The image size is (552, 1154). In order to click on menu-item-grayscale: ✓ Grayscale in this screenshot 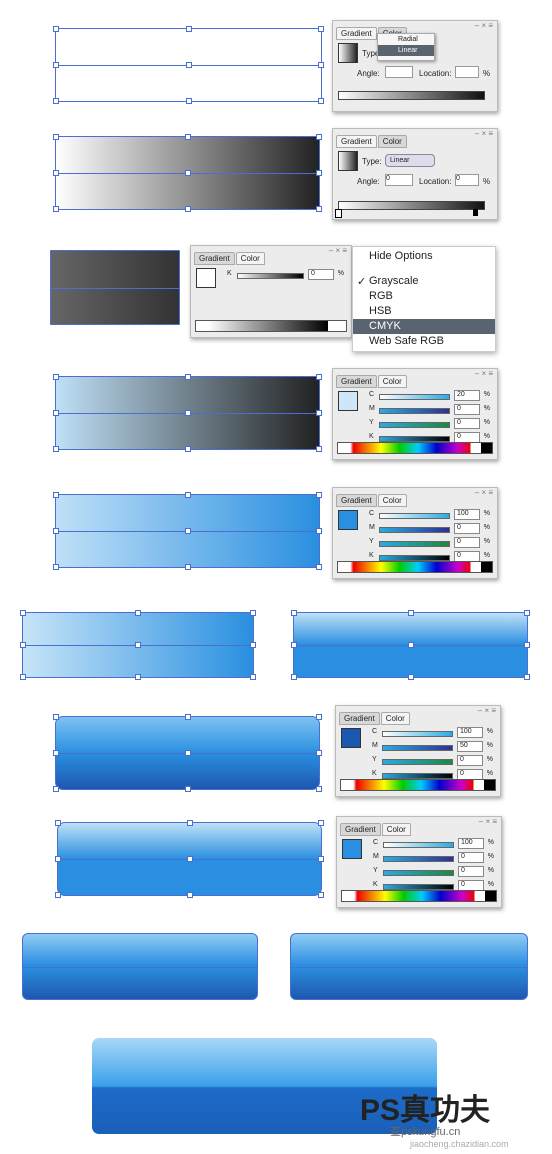, I will do `click(424, 281)`.